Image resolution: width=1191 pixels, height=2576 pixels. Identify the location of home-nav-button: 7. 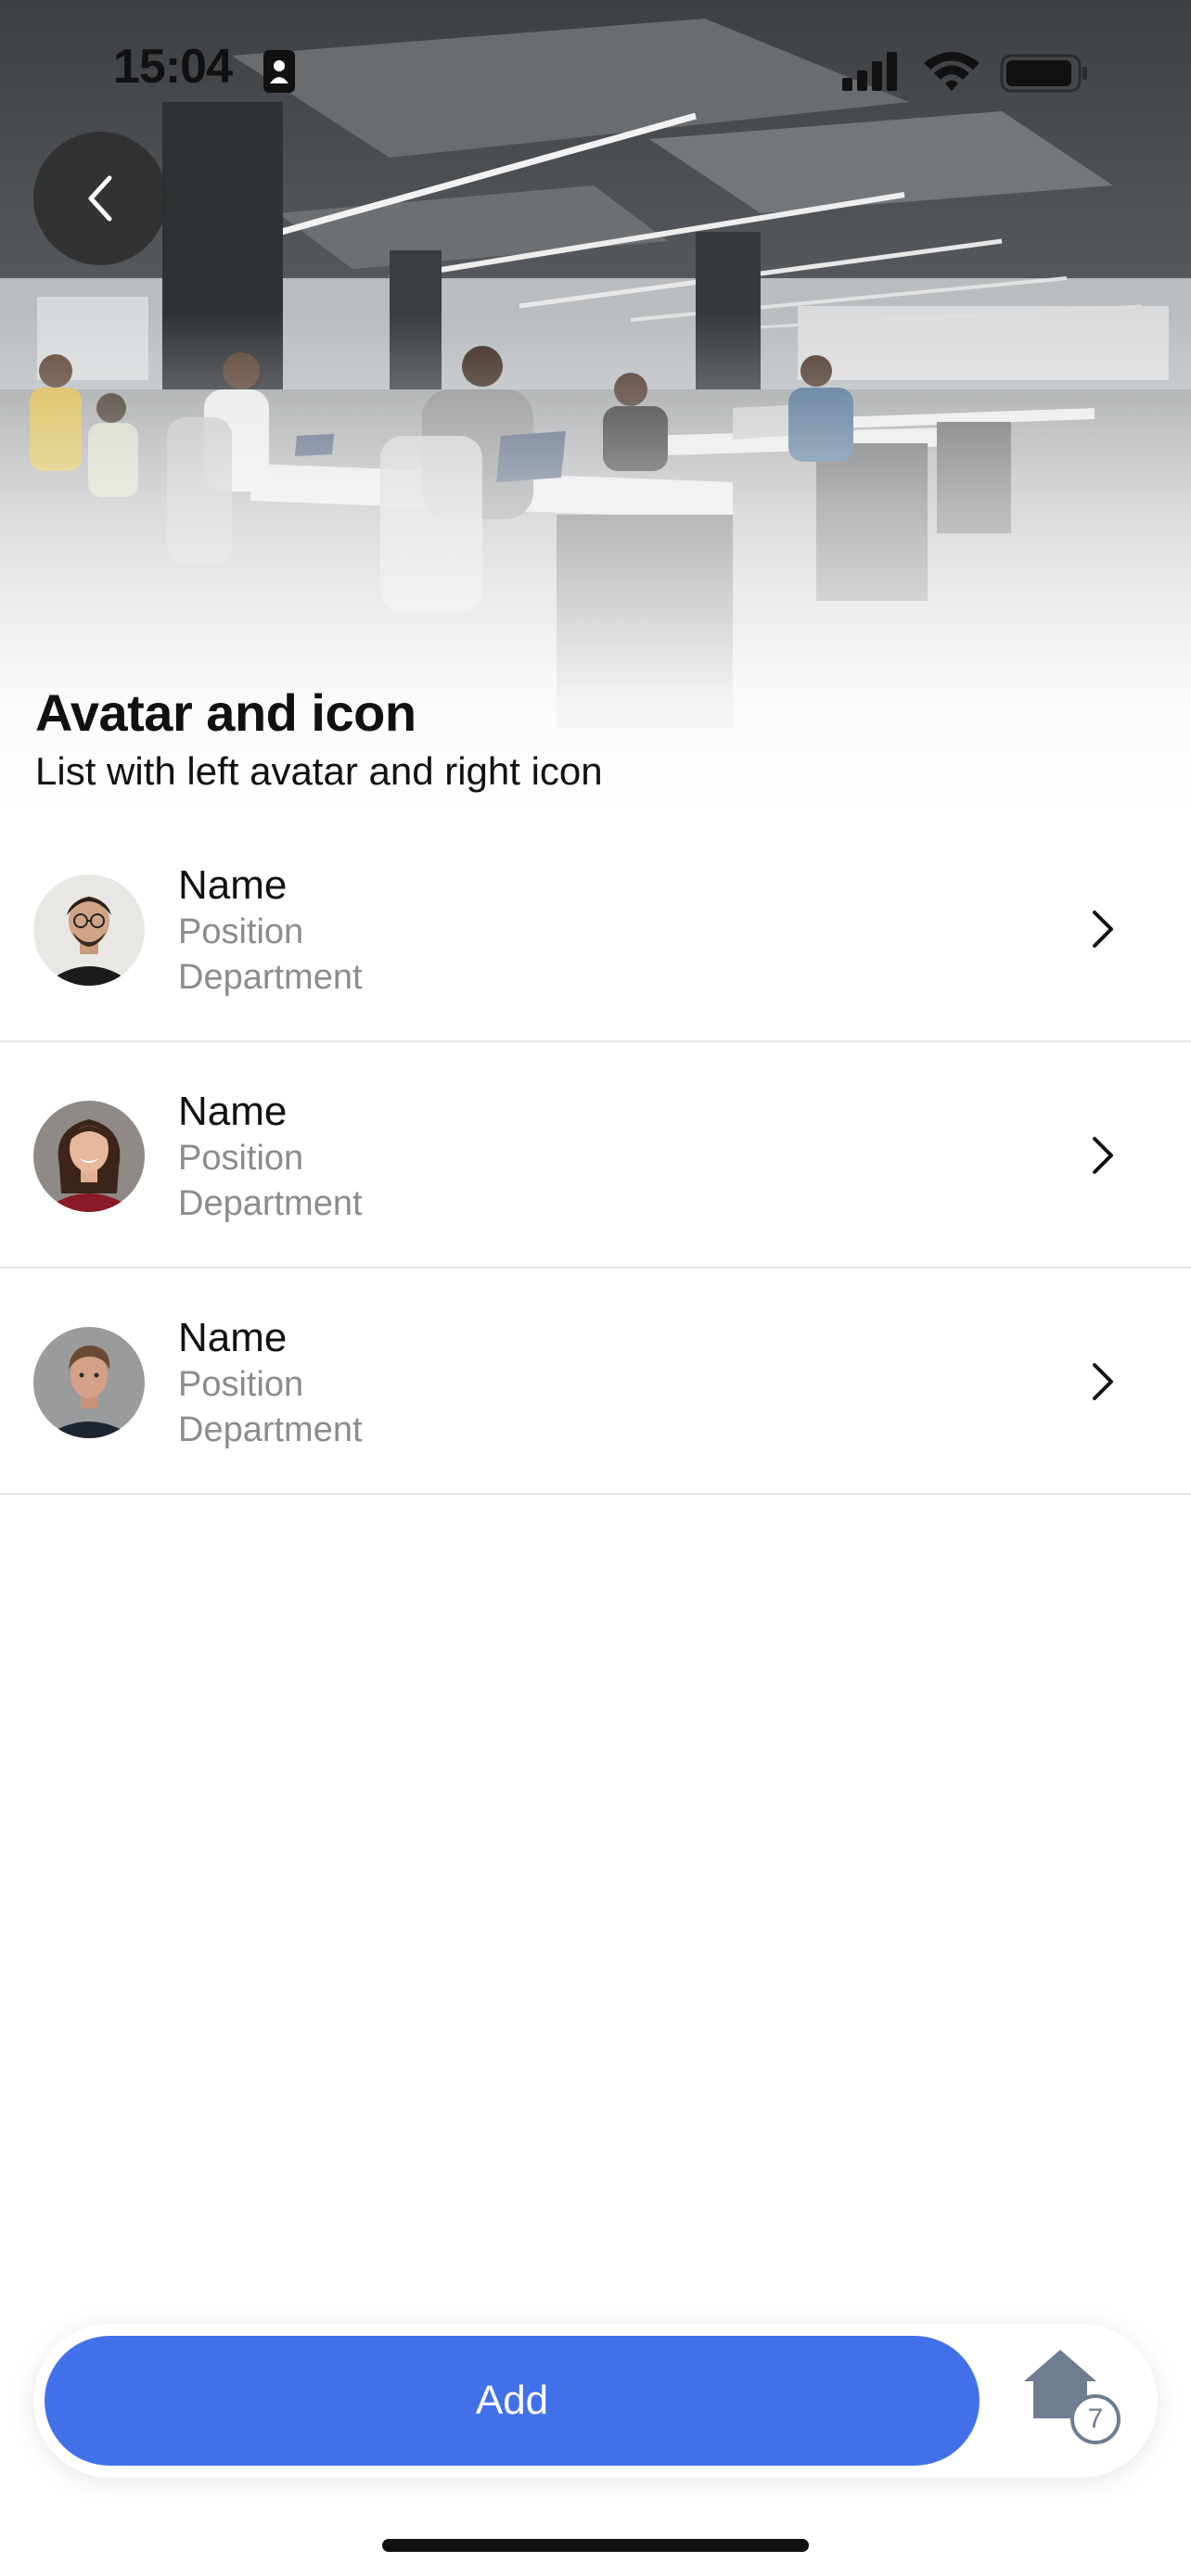
(1070, 2401).